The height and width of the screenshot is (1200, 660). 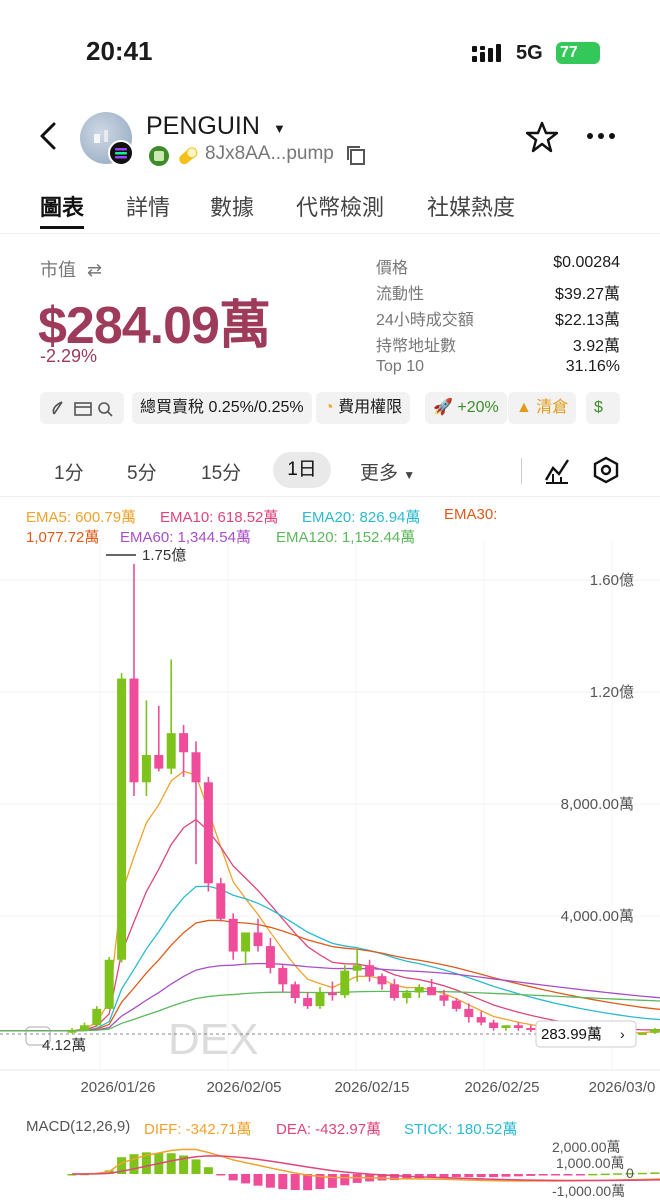 What do you see at coordinates (630, 1173) in the screenshot?
I see `macd-ylabel-2: 0` at bounding box center [630, 1173].